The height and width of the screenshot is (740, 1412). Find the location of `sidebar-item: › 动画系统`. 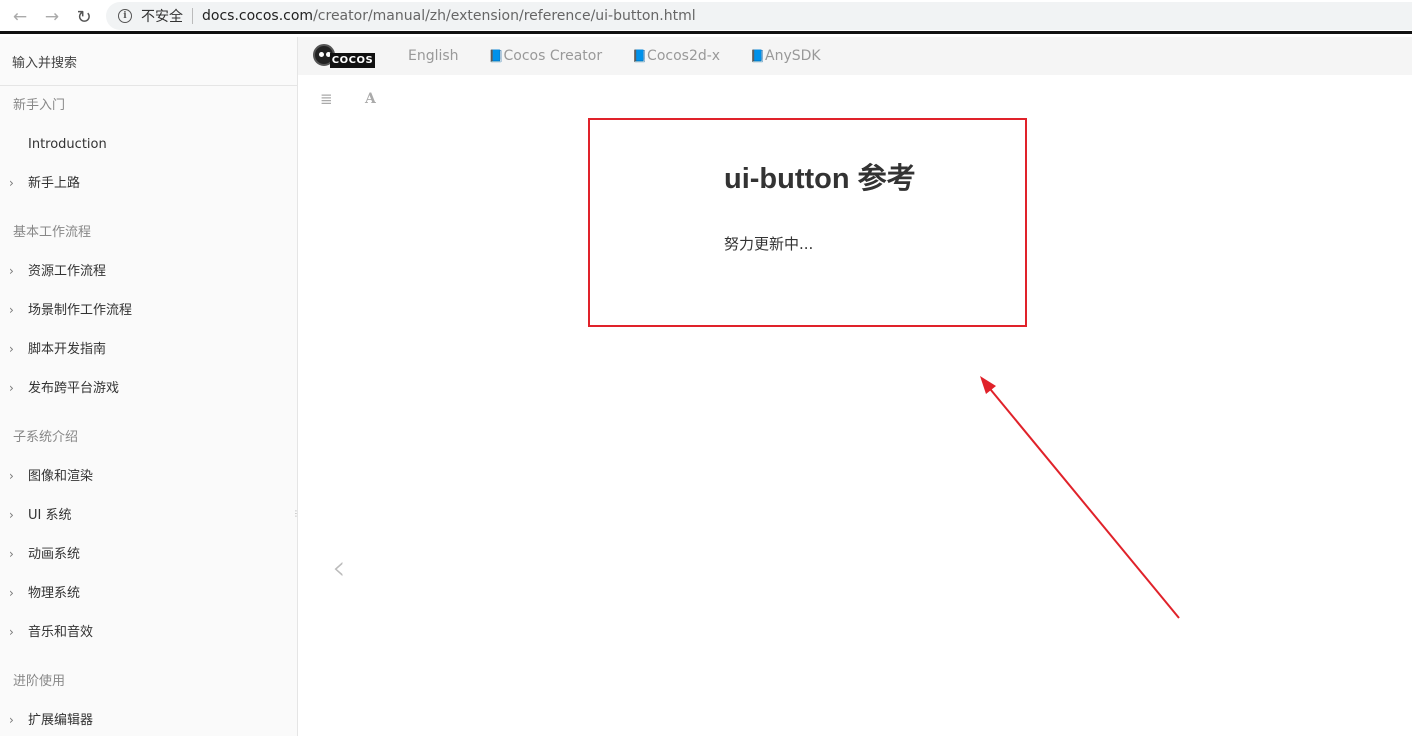

sidebar-item: › 动画系统 is located at coordinates (148, 554).